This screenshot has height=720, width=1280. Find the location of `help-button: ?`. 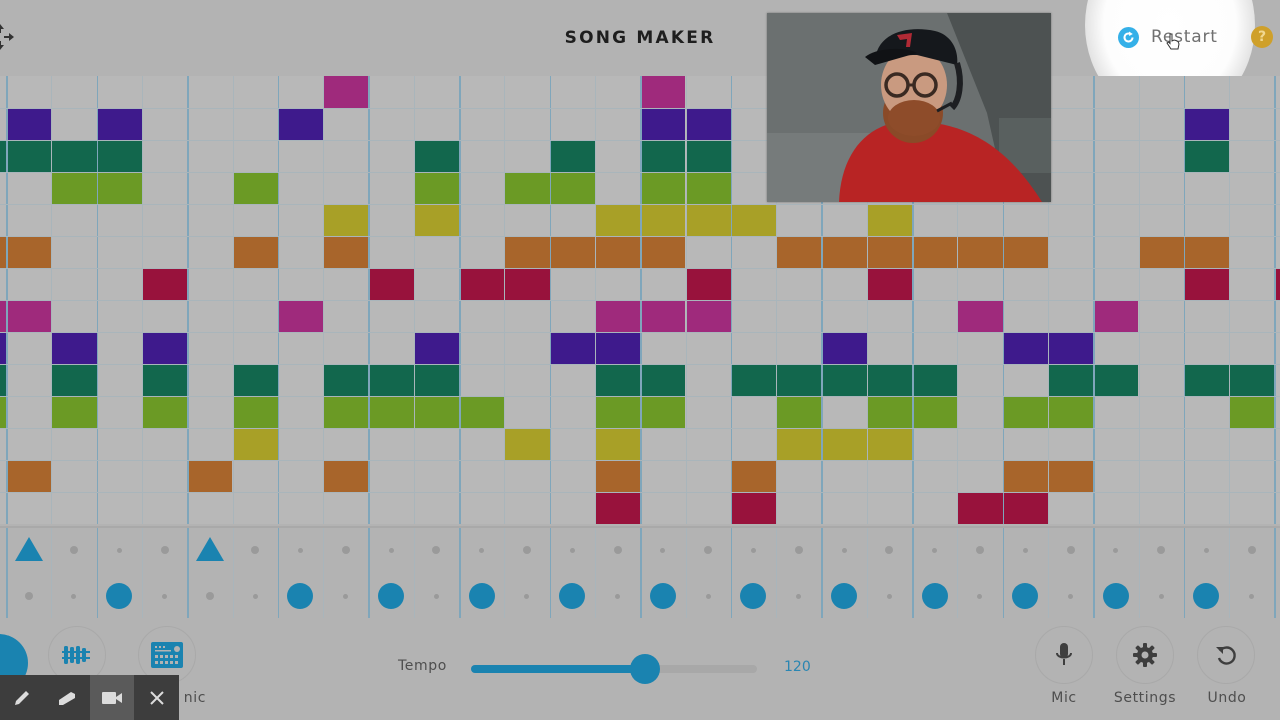

help-button: ? is located at coordinates (1262, 37).